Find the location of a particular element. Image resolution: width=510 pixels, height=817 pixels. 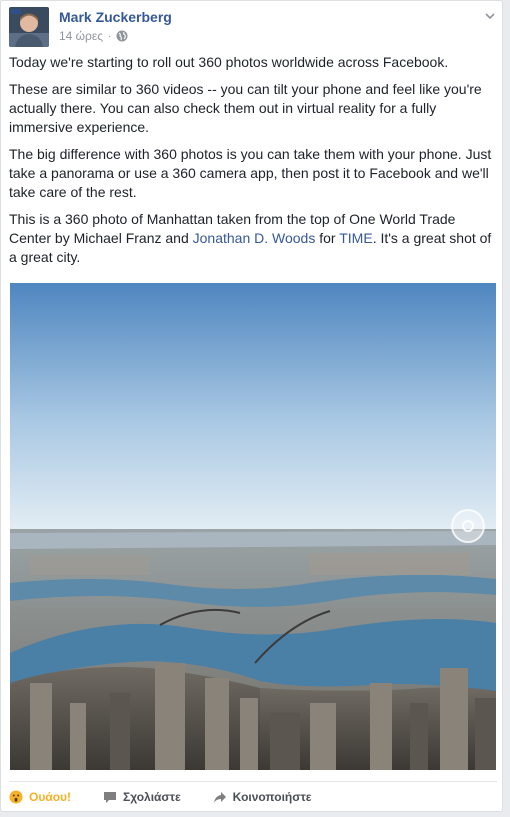

share-label: Κοινοποιήστε is located at coordinates (272, 797).